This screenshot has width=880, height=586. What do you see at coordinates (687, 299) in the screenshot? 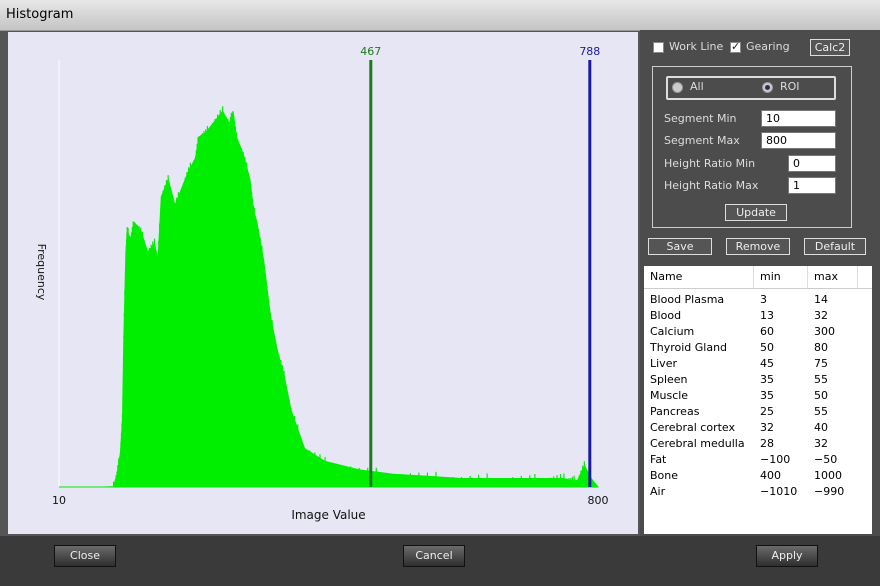
I see `row-name: Blood Plasma` at bounding box center [687, 299].